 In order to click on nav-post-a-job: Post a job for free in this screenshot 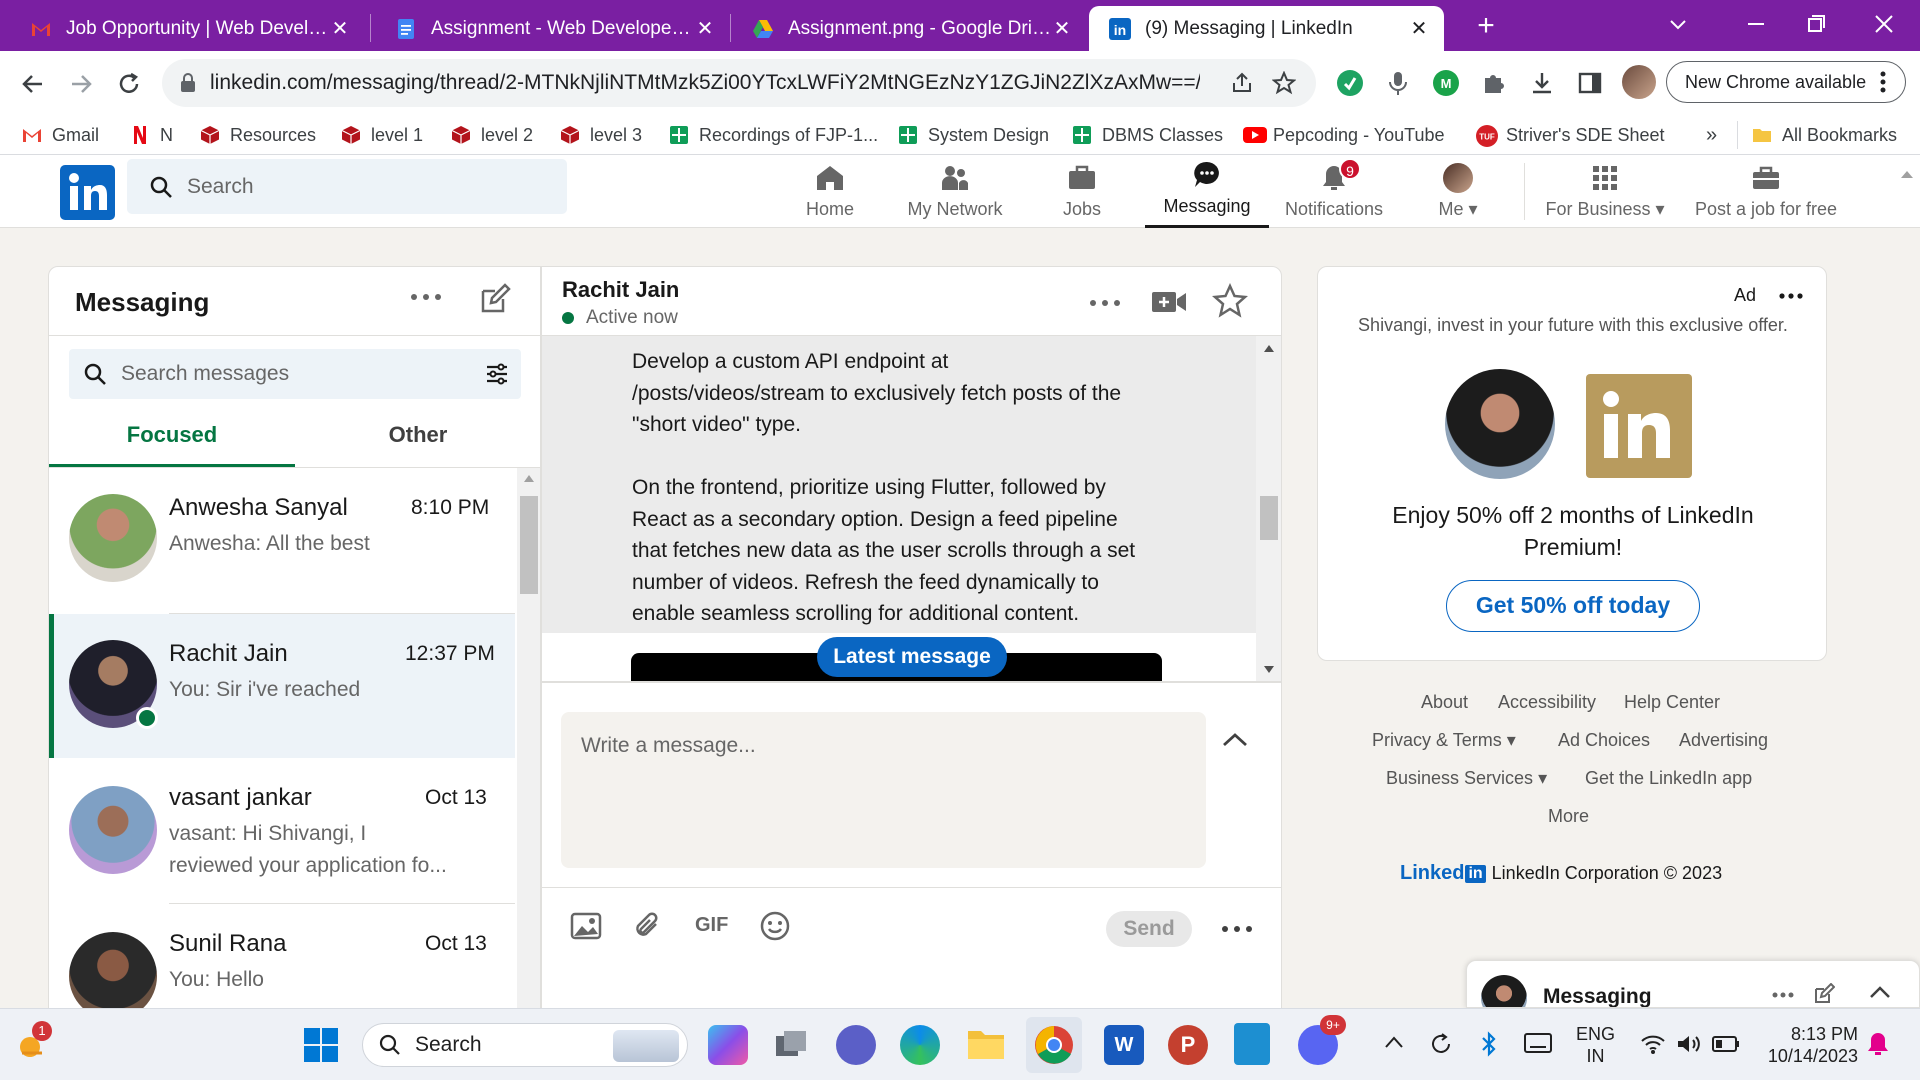, I will do `click(1766, 191)`.